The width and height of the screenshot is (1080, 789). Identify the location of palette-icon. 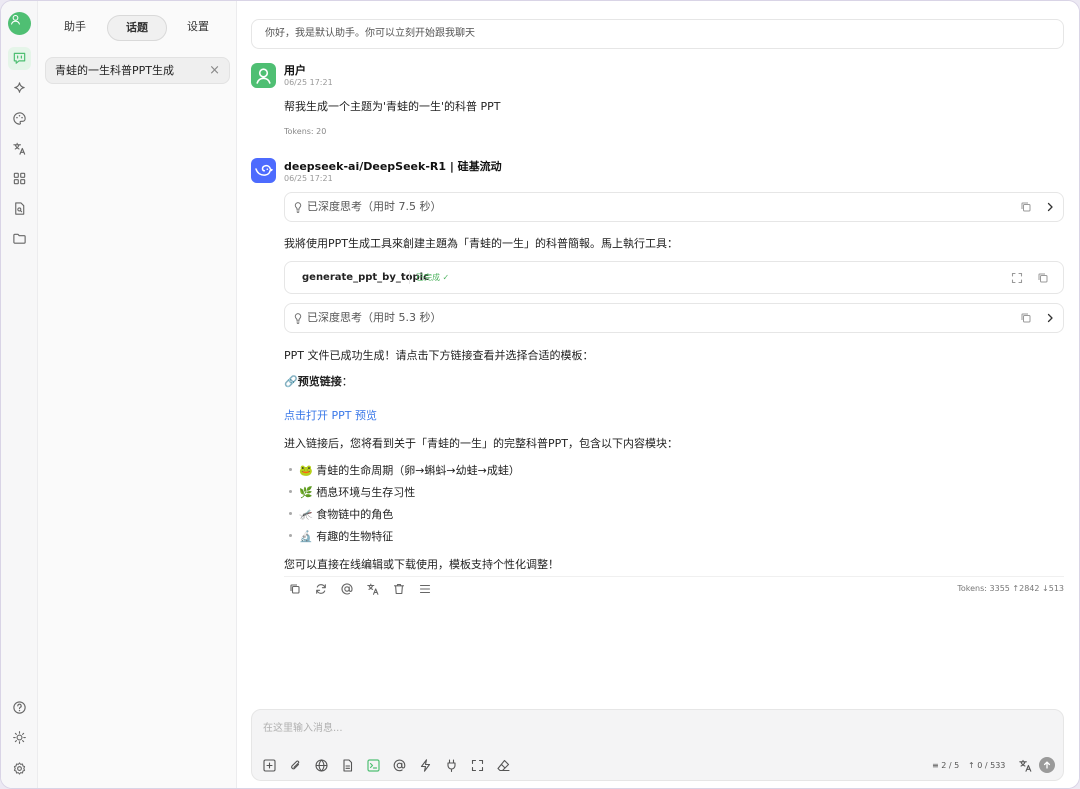
(19, 118).